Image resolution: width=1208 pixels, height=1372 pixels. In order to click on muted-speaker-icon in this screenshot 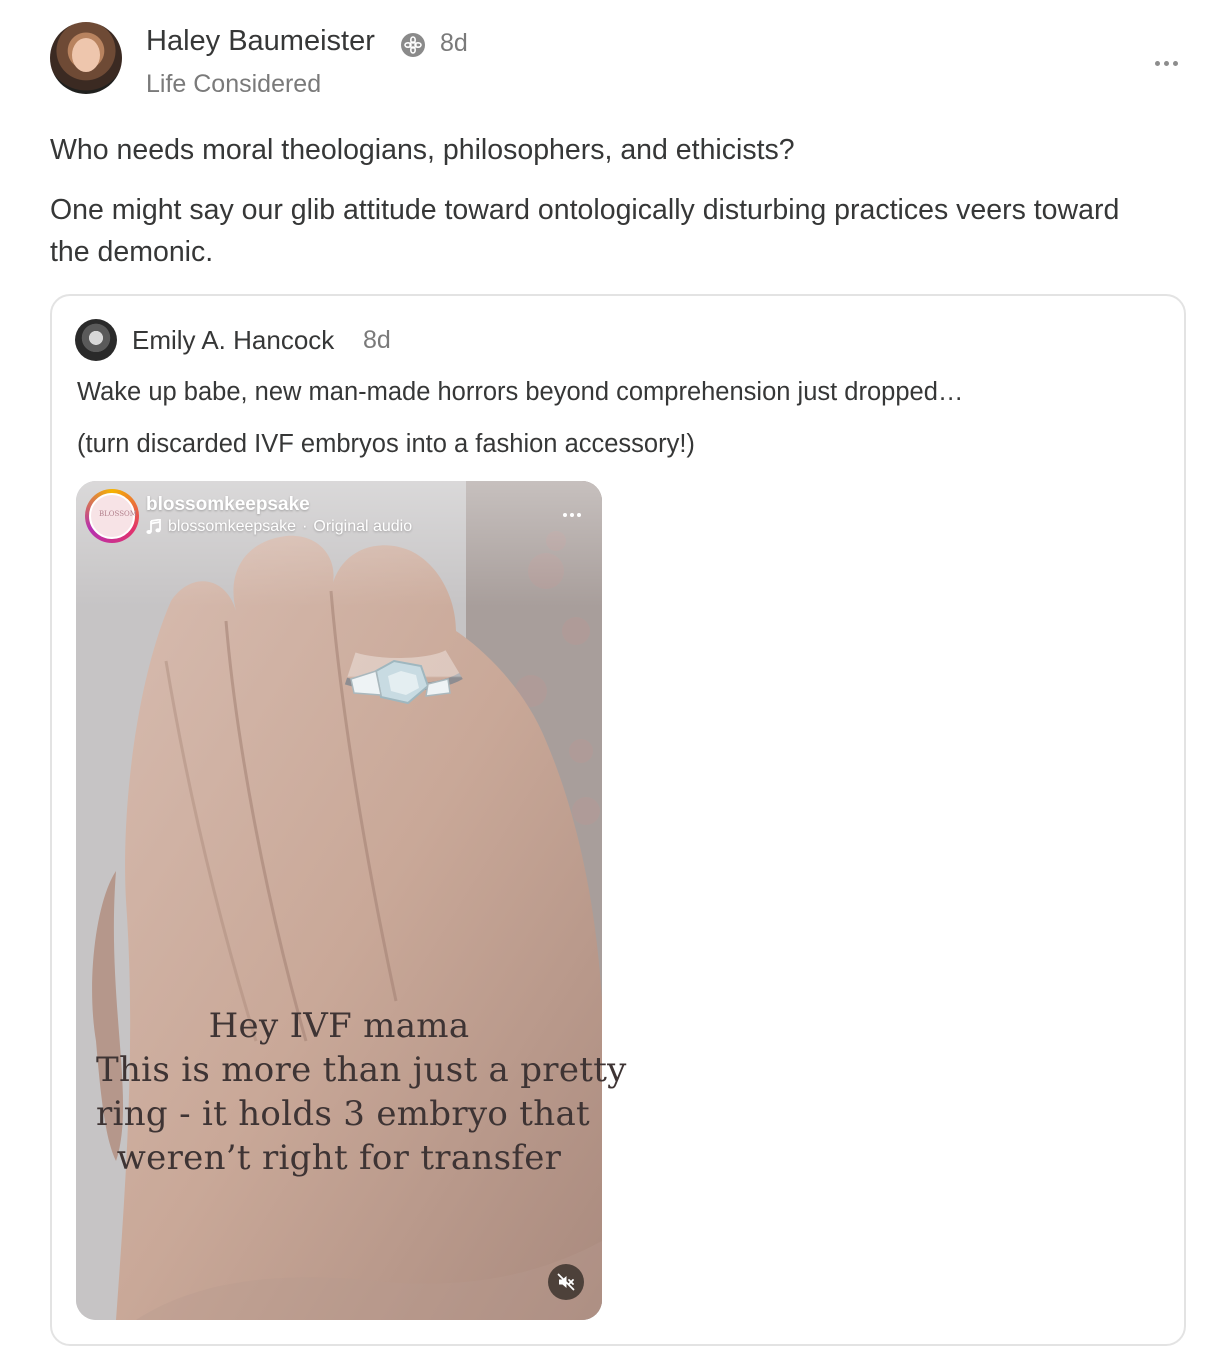, I will do `click(566, 1282)`.